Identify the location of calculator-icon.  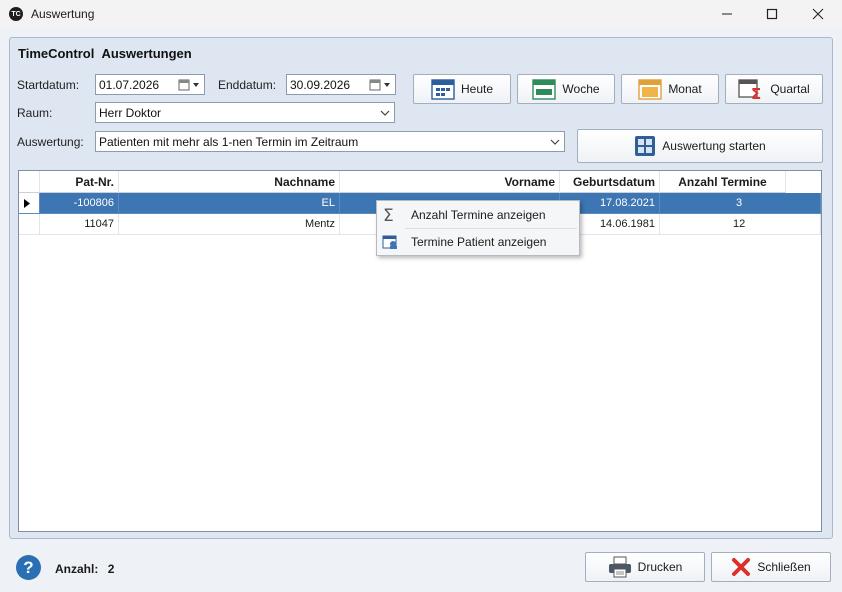
(645, 146).